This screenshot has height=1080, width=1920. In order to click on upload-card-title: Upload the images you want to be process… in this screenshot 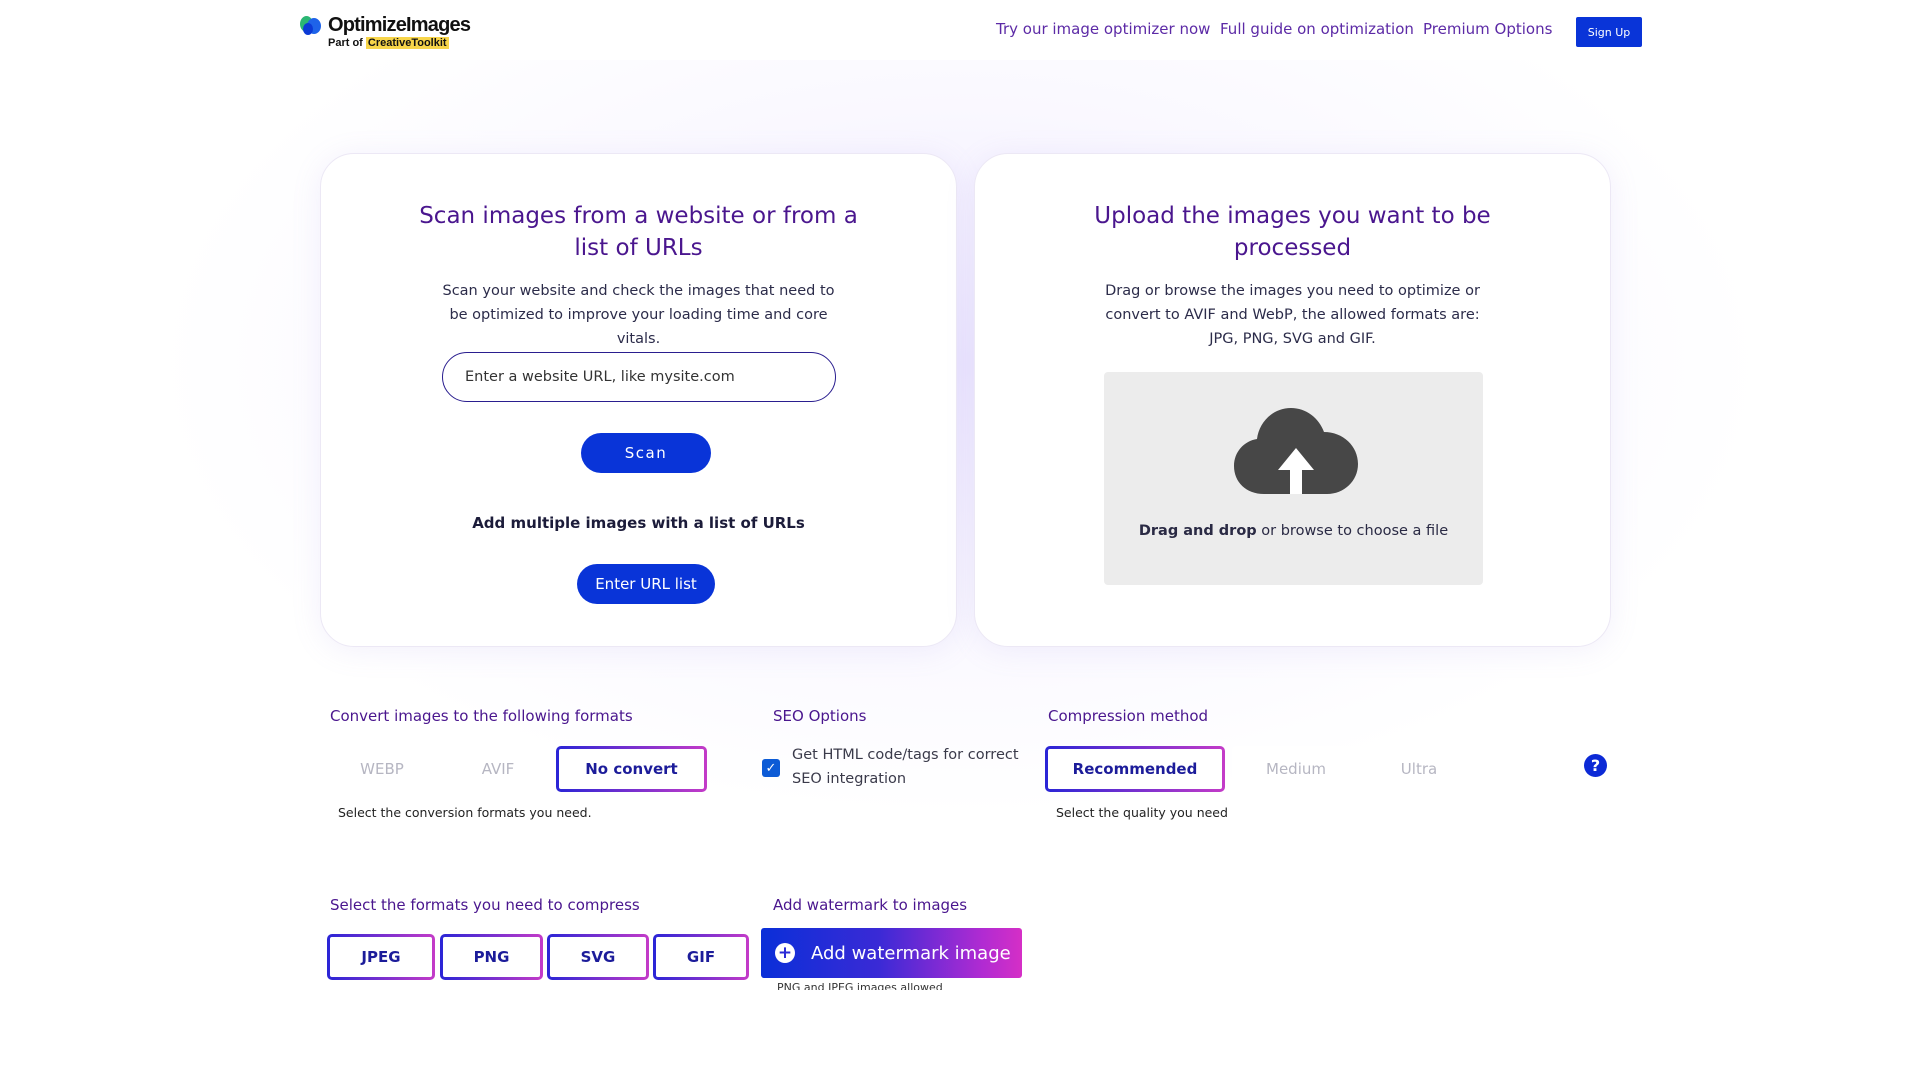, I will do `click(1292, 232)`.